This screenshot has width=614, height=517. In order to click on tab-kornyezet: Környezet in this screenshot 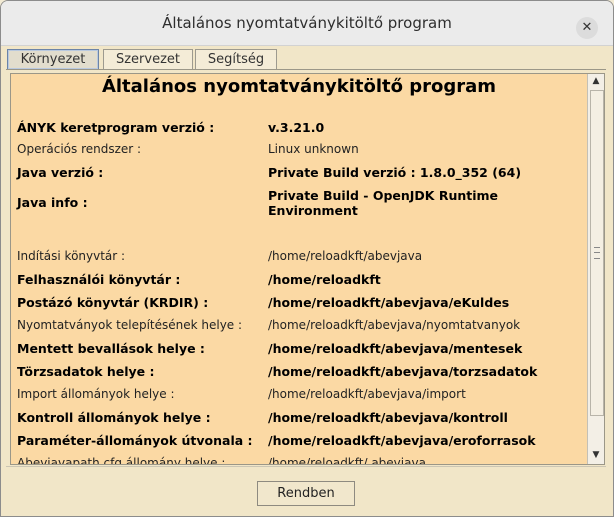, I will do `click(53, 59)`.